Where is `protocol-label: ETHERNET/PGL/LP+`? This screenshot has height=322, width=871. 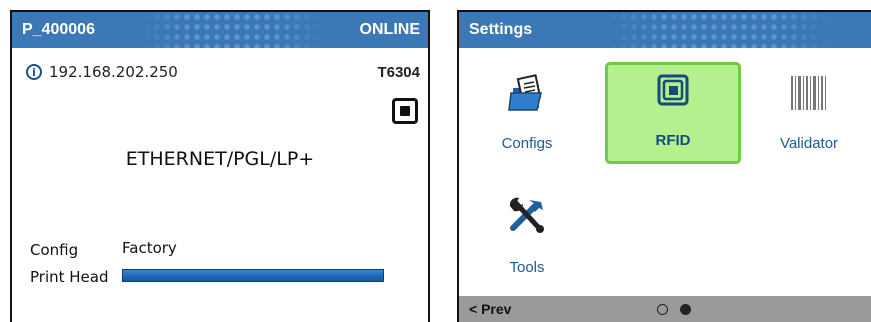 protocol-label: ETHERNET/PGL/LP+ is located at coordinates (220, 159).